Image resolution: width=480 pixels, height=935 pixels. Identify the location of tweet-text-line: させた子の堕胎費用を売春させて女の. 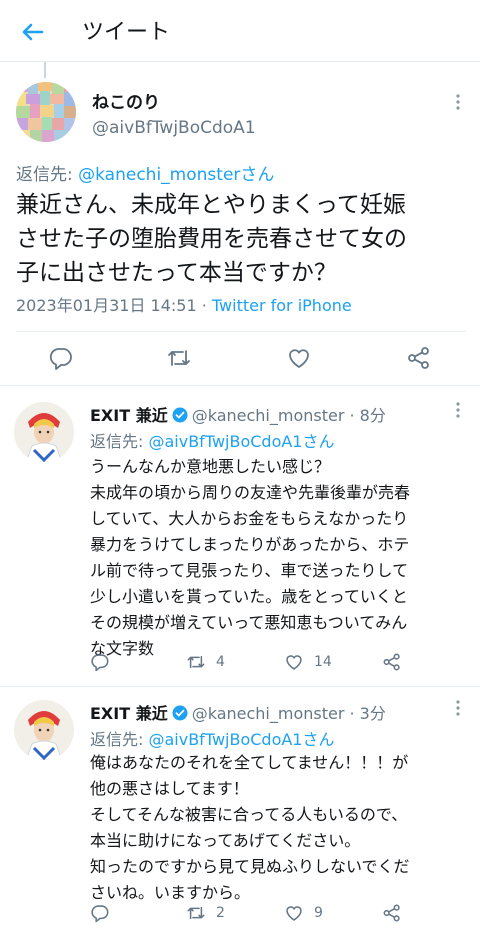
(211, 239).